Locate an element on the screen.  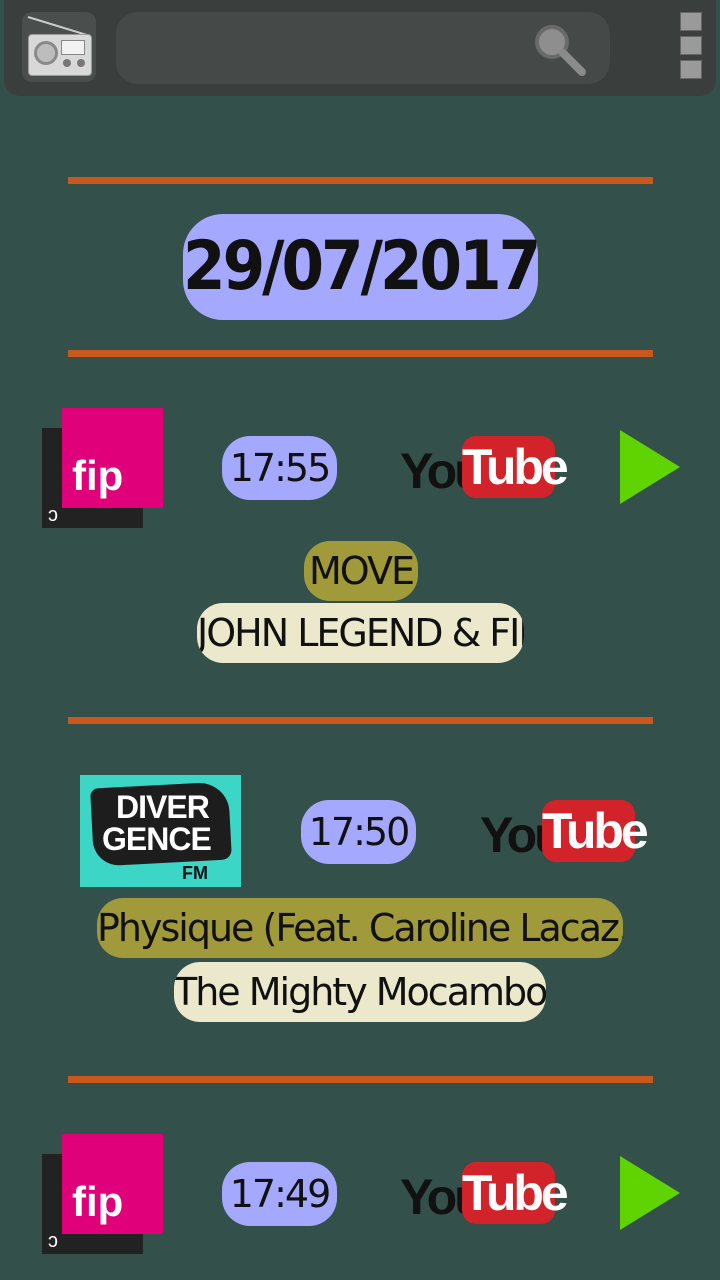
divergence-station-logo: DIVER GENCE FM is located at coordinates (160, 831).